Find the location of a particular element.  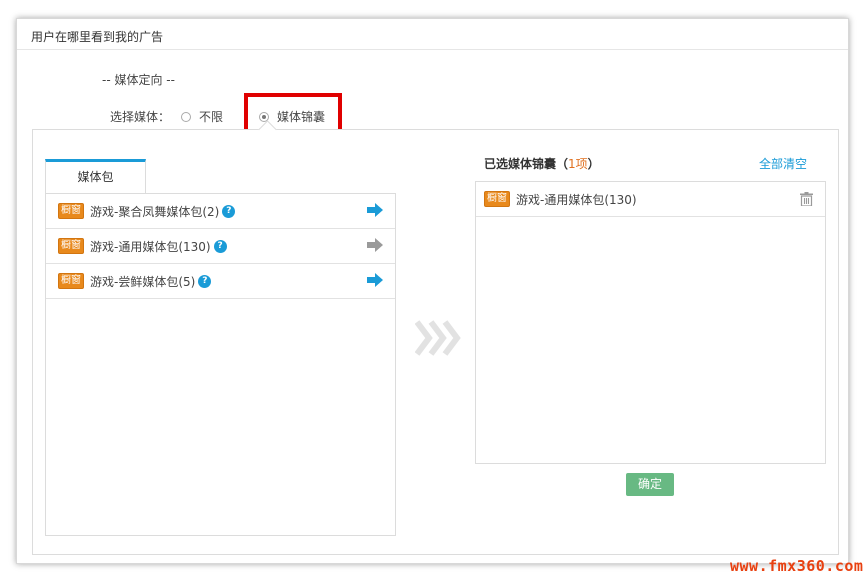

title-divider is located at coordinates (432, 49).